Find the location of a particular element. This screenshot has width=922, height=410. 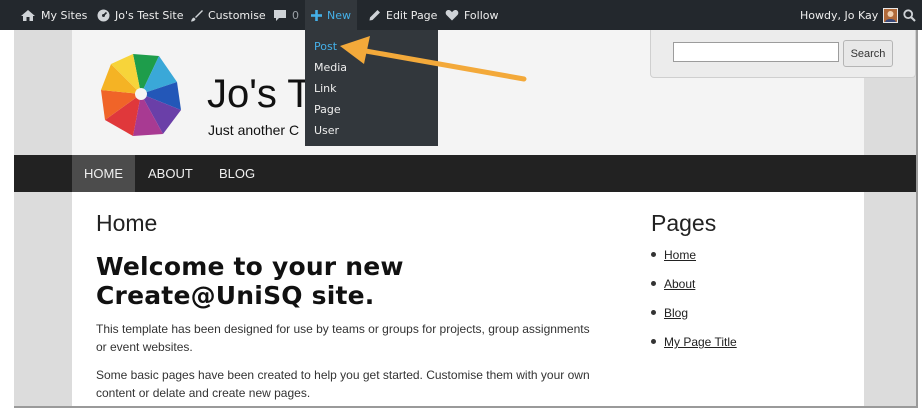

search-icon is located at coordinates (909, 15).